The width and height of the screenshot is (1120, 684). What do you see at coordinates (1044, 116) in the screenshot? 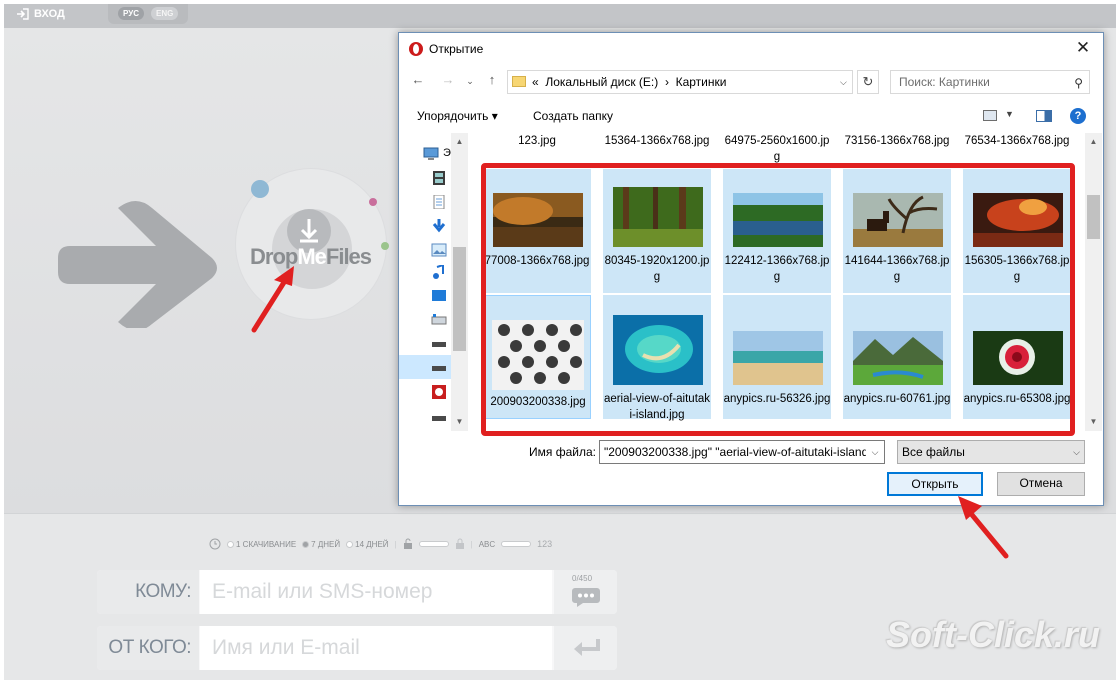
I see `preview-pane-icon` at bounding box center [1044, 116].